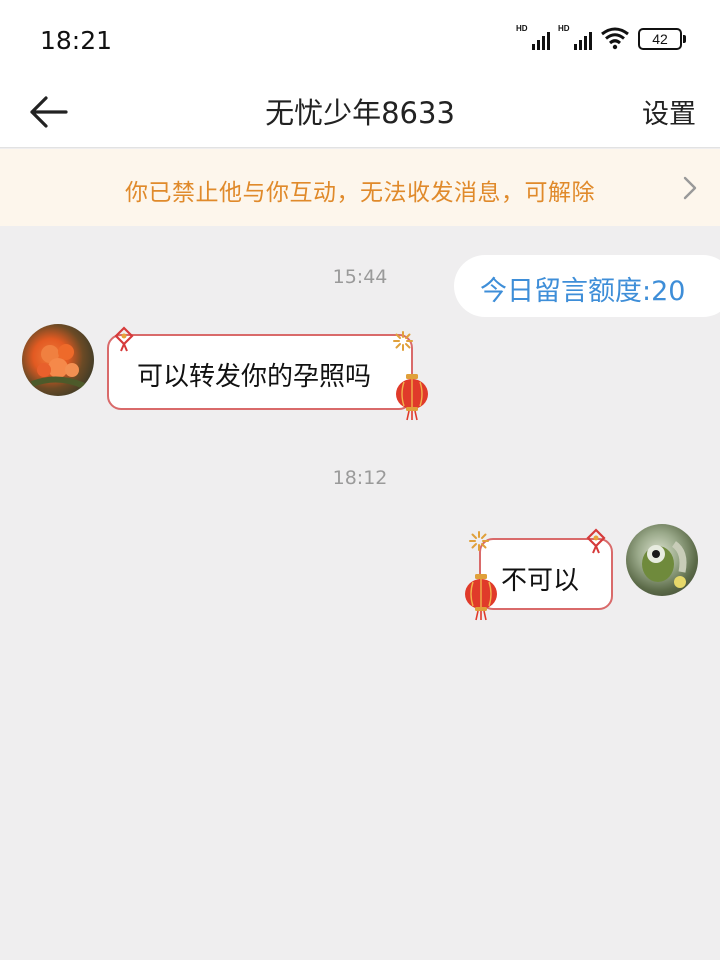 The image size is (720, 960). I want to click on message-timestamp: 15:44, so click(360, 277).